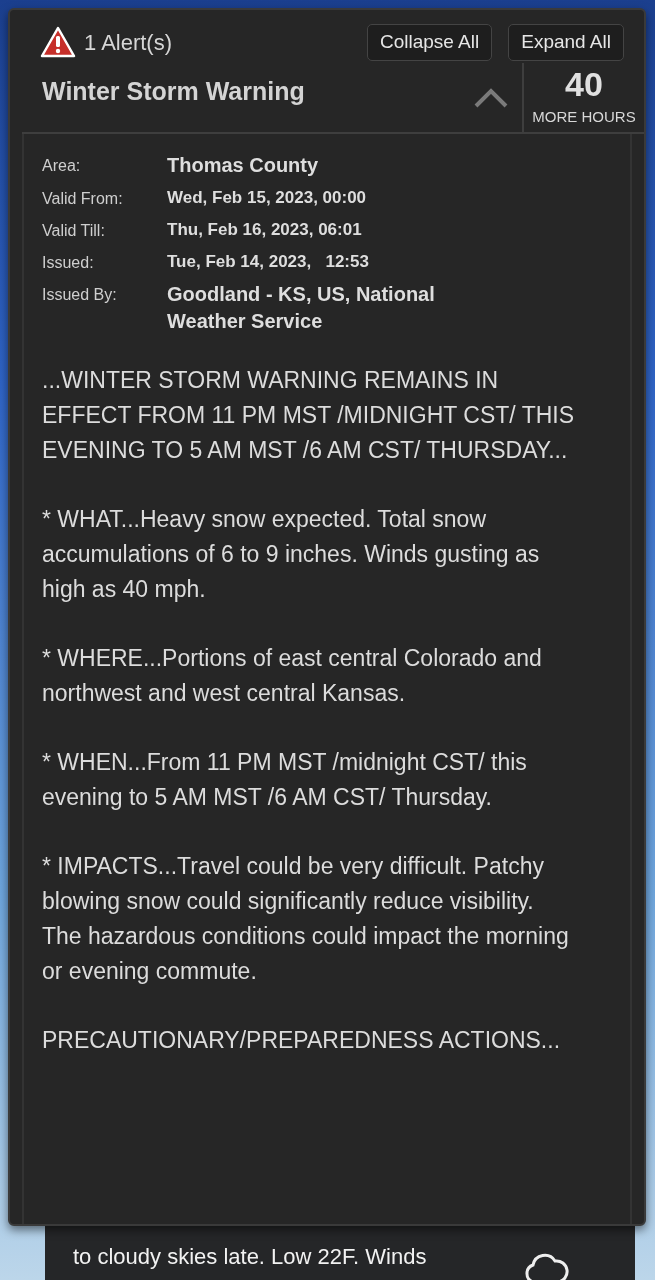 The image size is (655, 1280). What do you see at coordinates (128, 42) in the screenshot?
I see `alert-count: 1 Alert(s)` at bounding box center [128, 42].